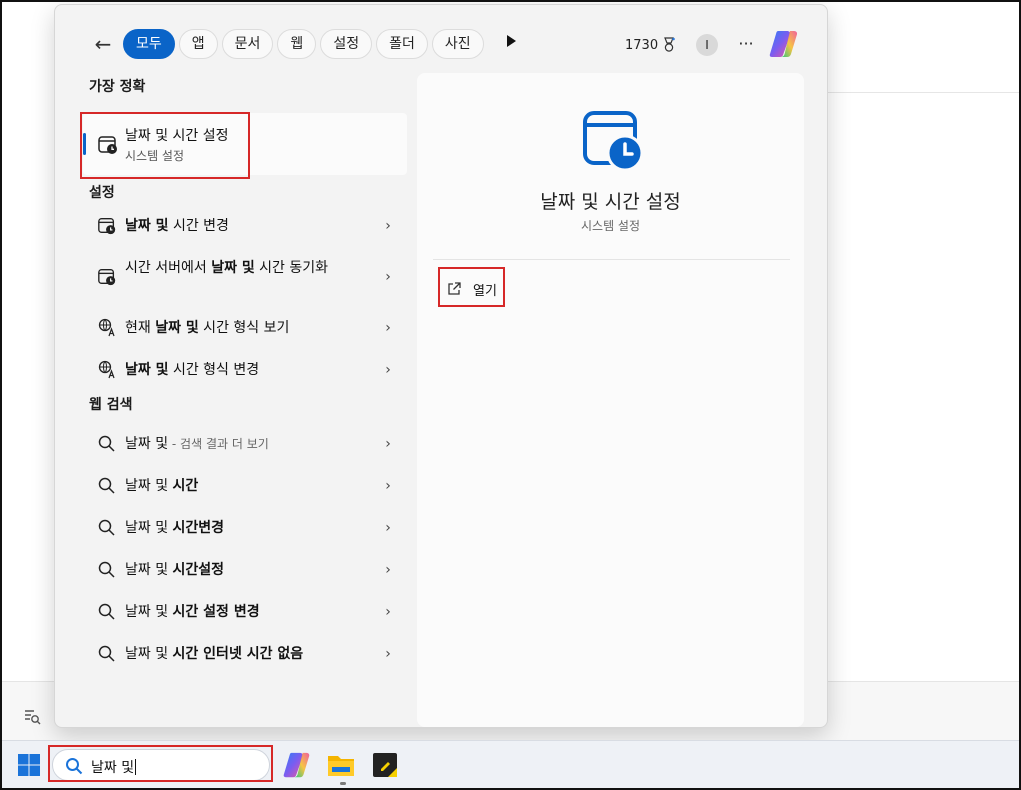 The width and height of the screenshot is (1021, 790). Describe the element at coordinates (402, 44) in the screenshot. I see `tab-folders: 폴더` at that location.